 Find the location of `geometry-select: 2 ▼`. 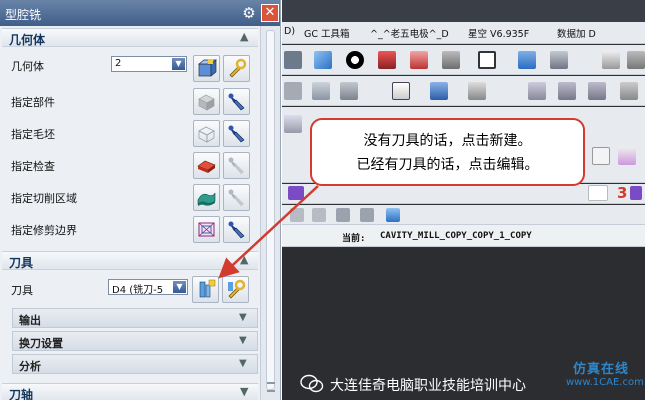

geometry-select: 2 ▼ is located at coordinates (149, 64).